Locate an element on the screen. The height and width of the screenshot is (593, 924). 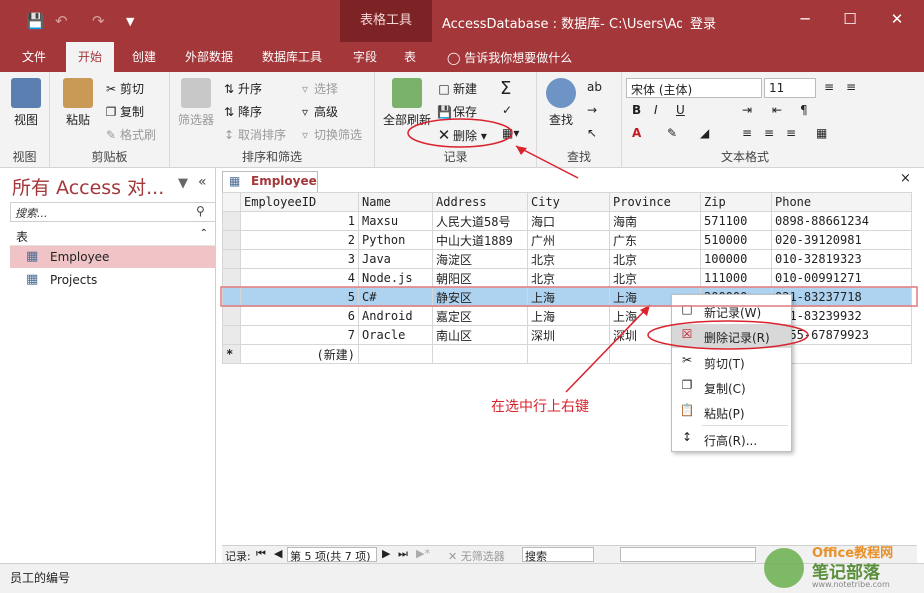
selected-row-outline is located at coordinates (569, 296).